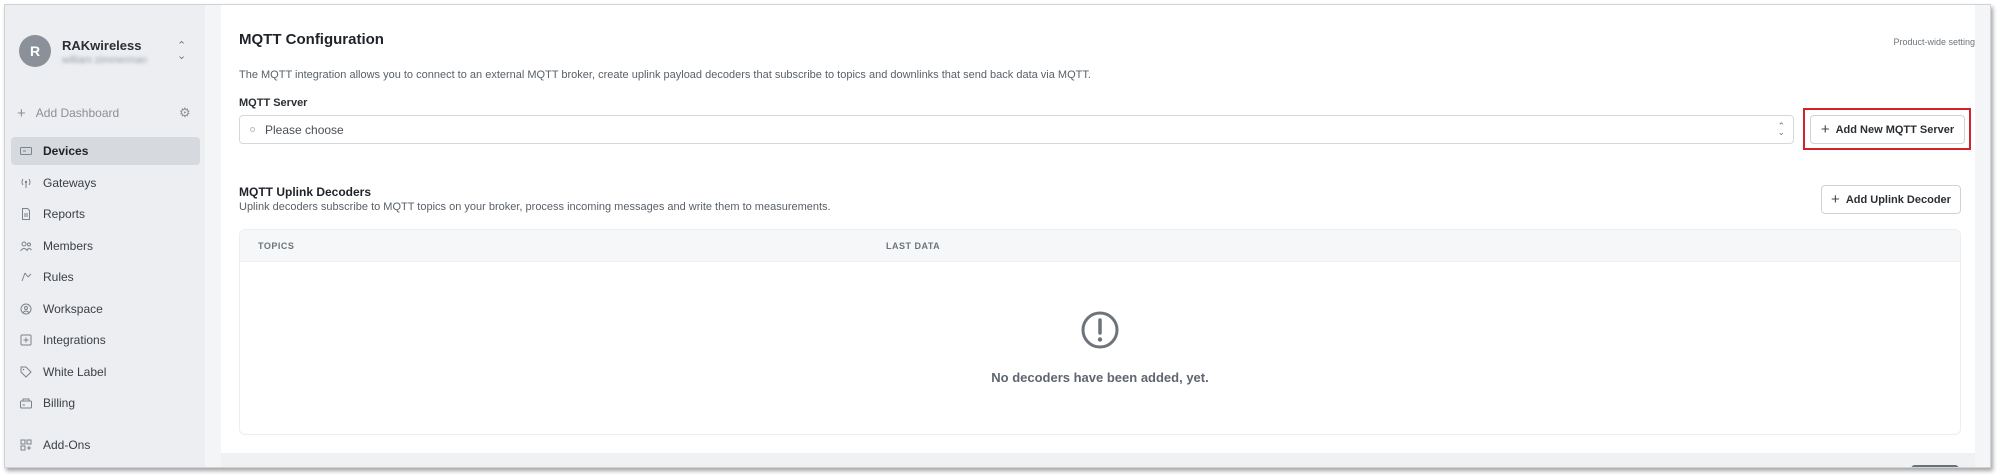  What do you see at coordinates (1934, 42) in the screenshot?
I see `product-wide-note: Product-wide setting` at bounding box center [1934, 42].